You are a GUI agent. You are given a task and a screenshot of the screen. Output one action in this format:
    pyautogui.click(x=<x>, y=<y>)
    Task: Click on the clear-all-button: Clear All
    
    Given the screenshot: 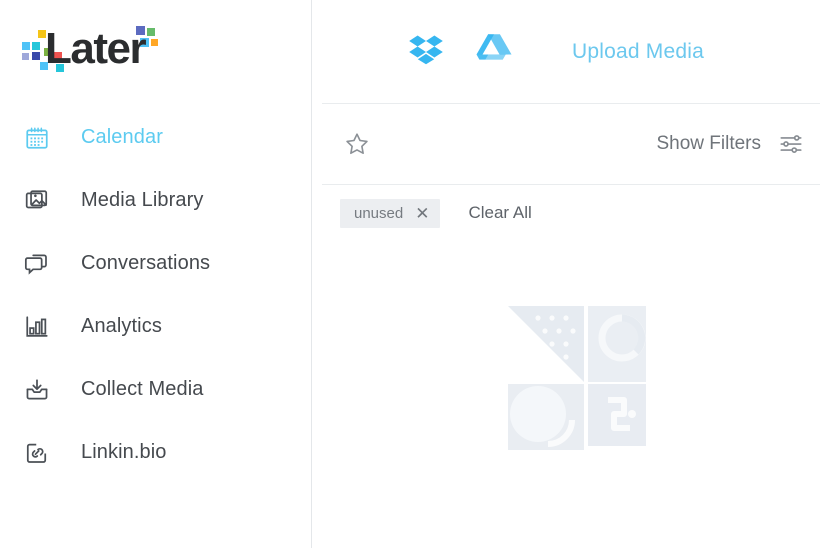 What is the action you would take?
    pyautogui.click(x=499, y=213)
    